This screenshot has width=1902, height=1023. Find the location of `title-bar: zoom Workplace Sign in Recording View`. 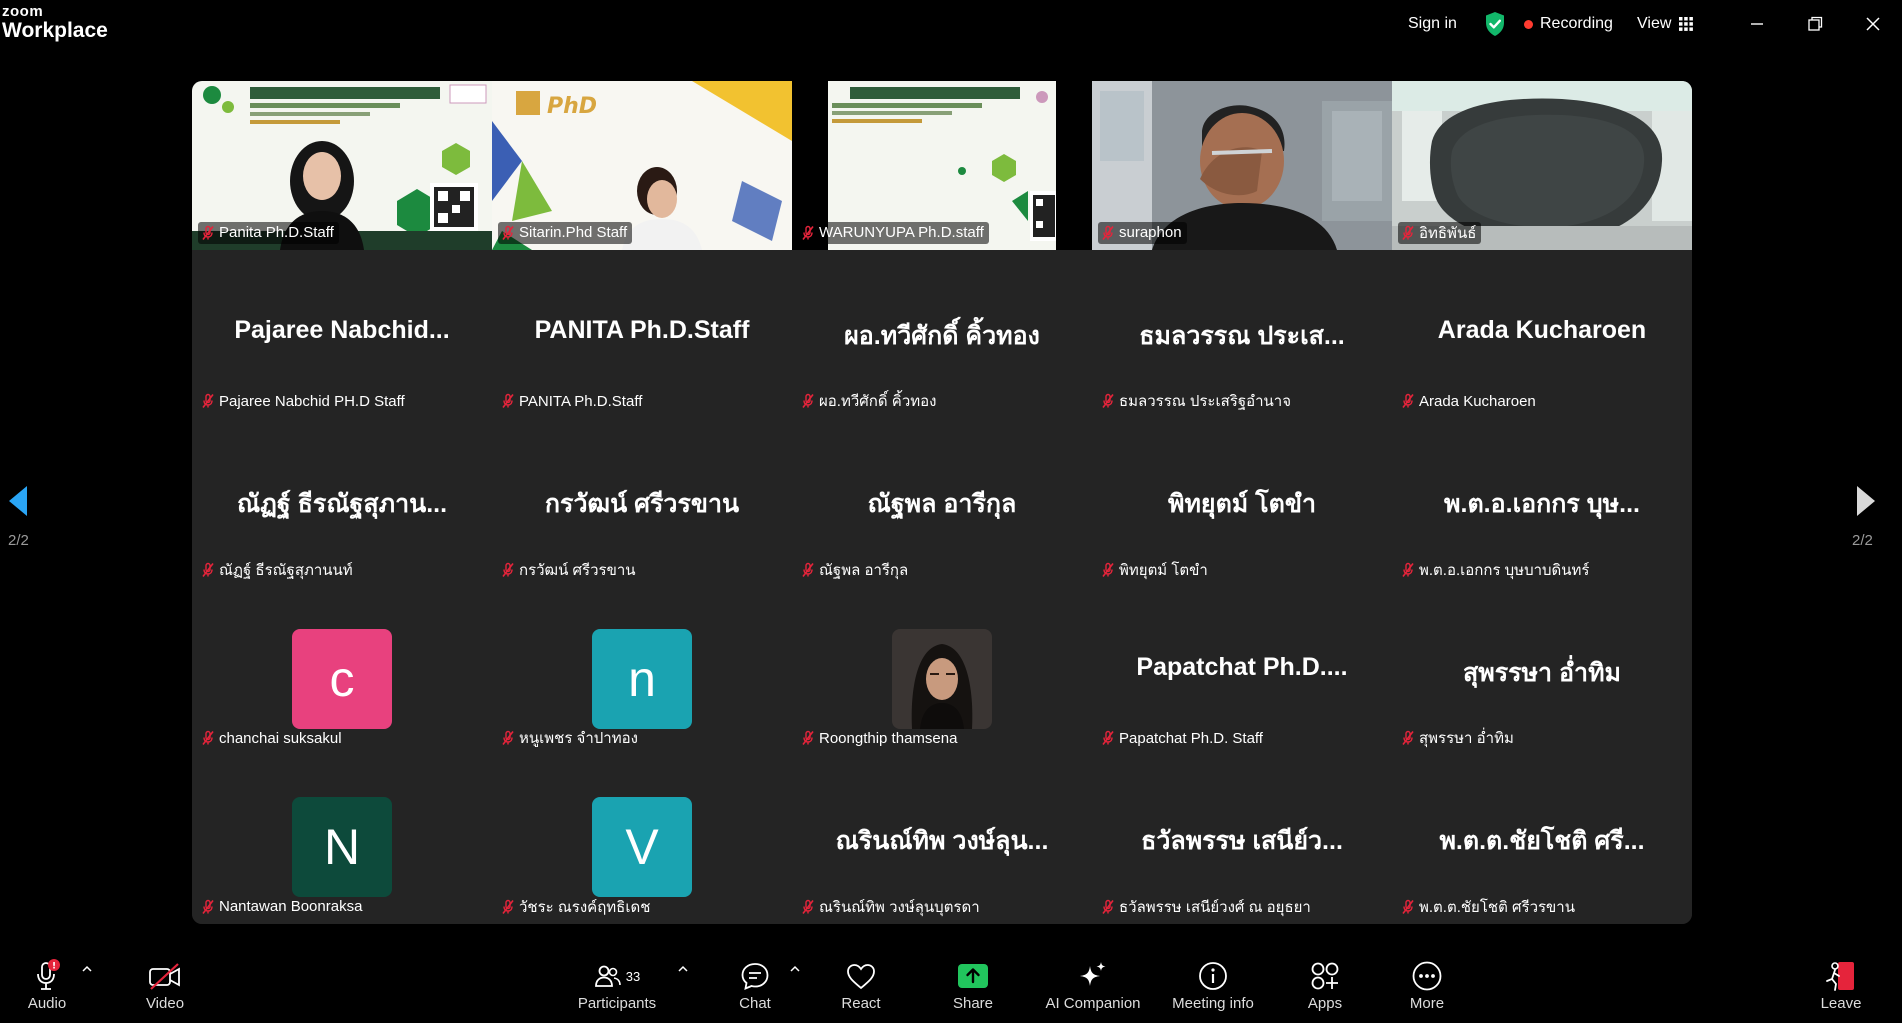

title-bar: zoom Workplace Sign in Recording View is located at coordinates (951, 26).